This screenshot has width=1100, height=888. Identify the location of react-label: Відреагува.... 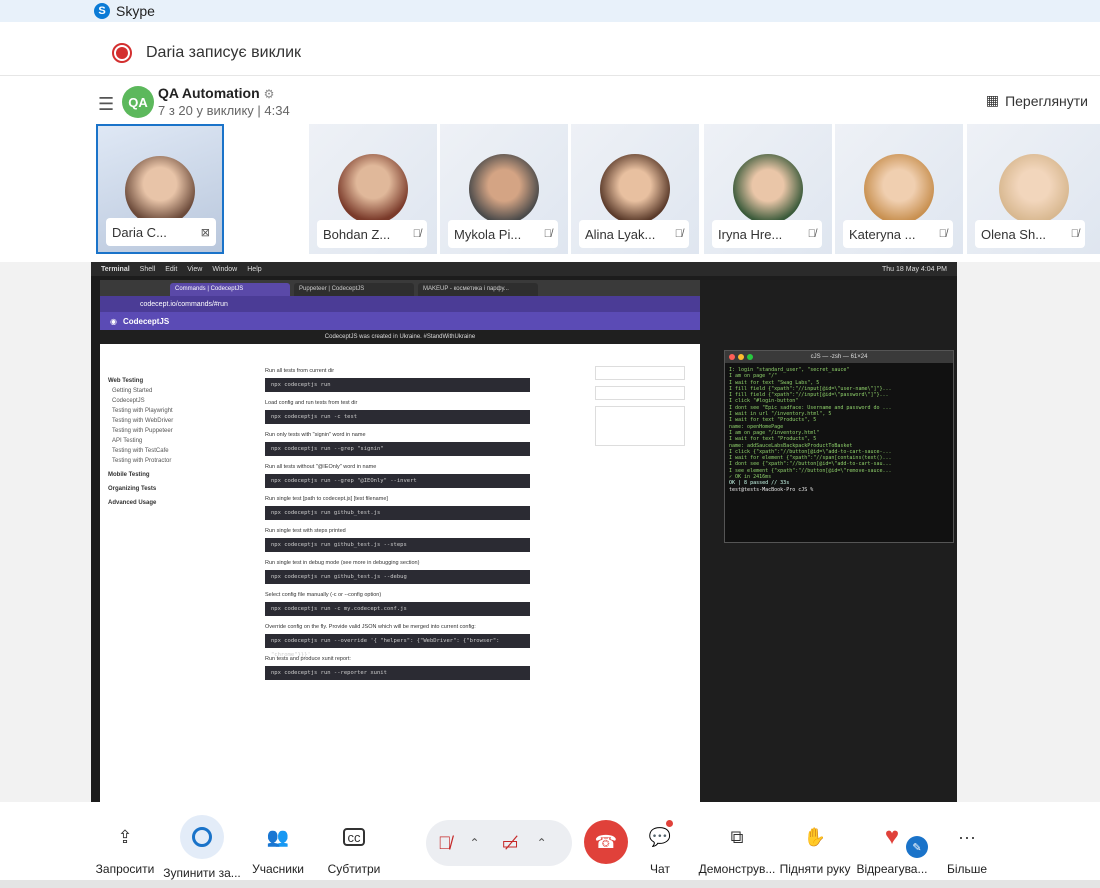
(892, 869).